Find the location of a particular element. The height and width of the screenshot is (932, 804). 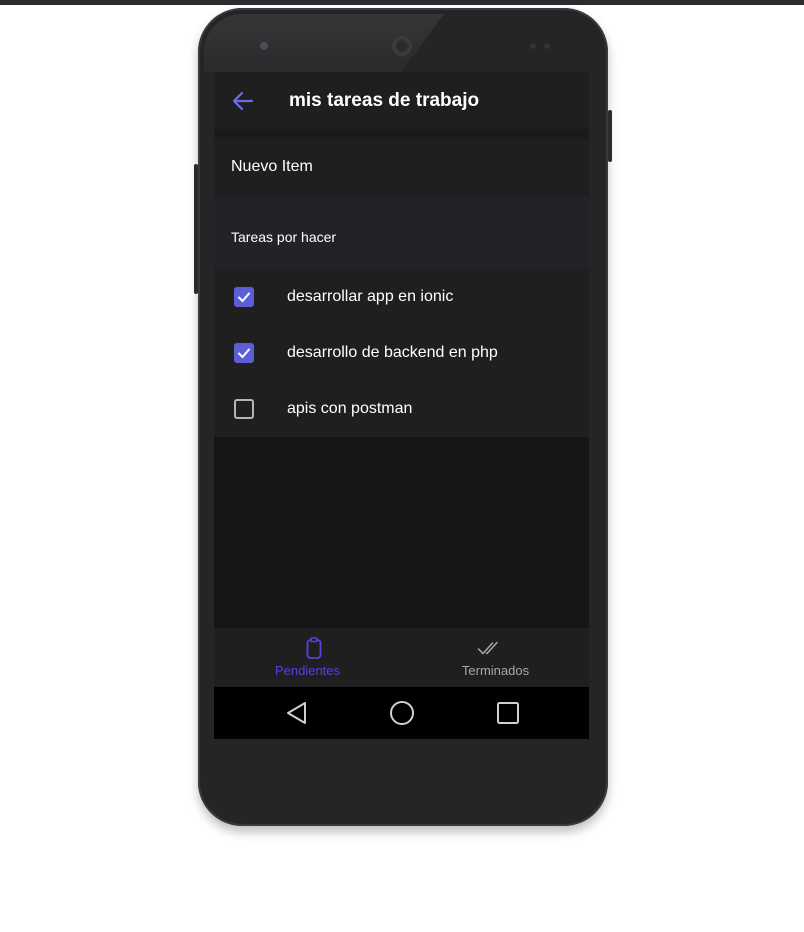

browser-top-strip is located at coordinates (402, 2).